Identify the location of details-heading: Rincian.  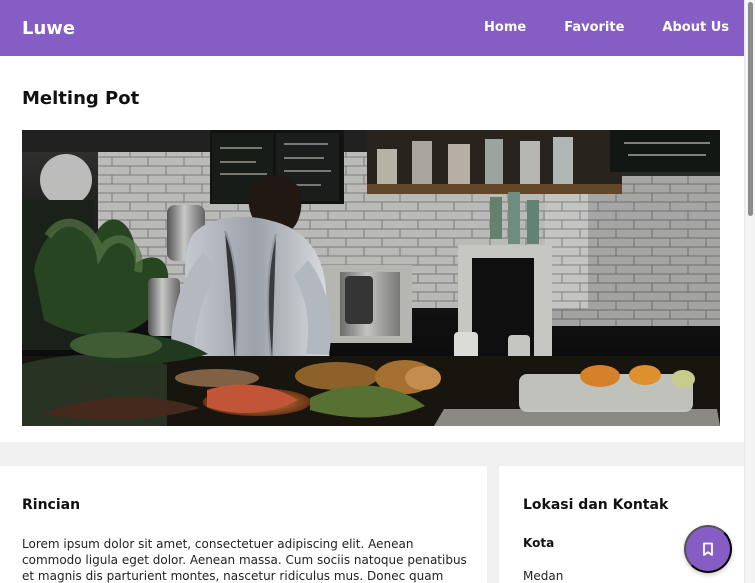
(51, 505).